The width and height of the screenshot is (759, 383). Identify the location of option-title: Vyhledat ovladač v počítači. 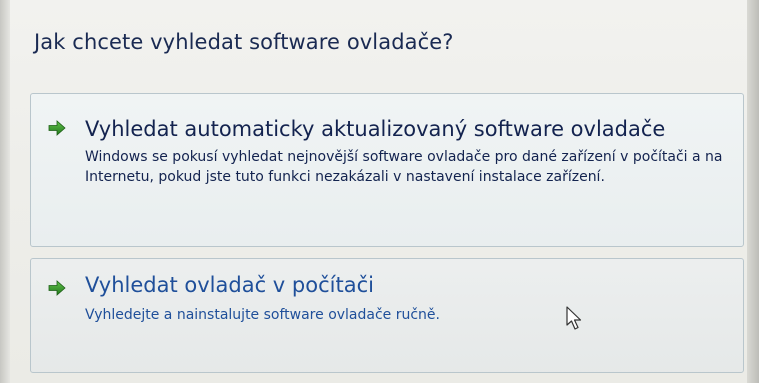
(229, 285).